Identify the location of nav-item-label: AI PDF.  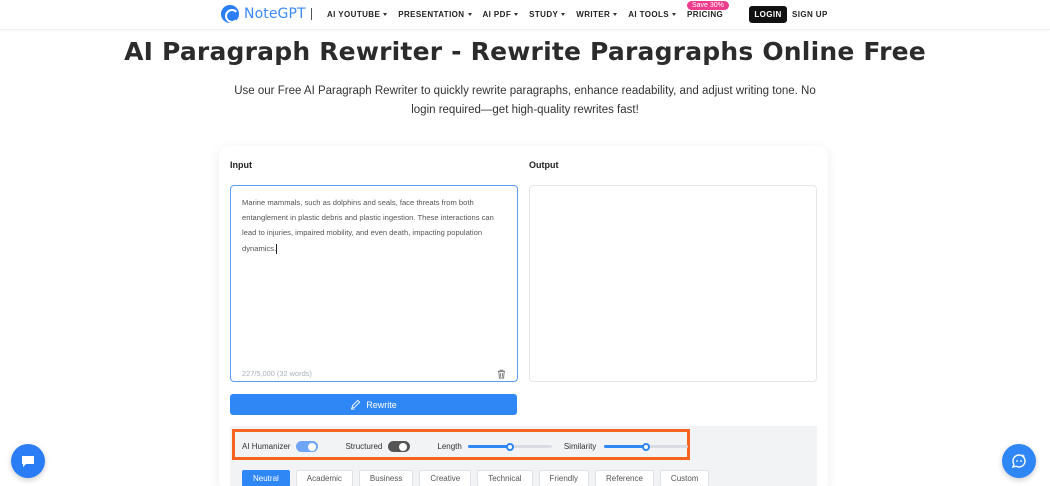
(497, 14).